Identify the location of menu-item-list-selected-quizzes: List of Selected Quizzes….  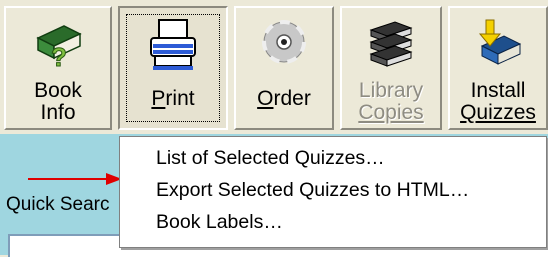
(270, 158).